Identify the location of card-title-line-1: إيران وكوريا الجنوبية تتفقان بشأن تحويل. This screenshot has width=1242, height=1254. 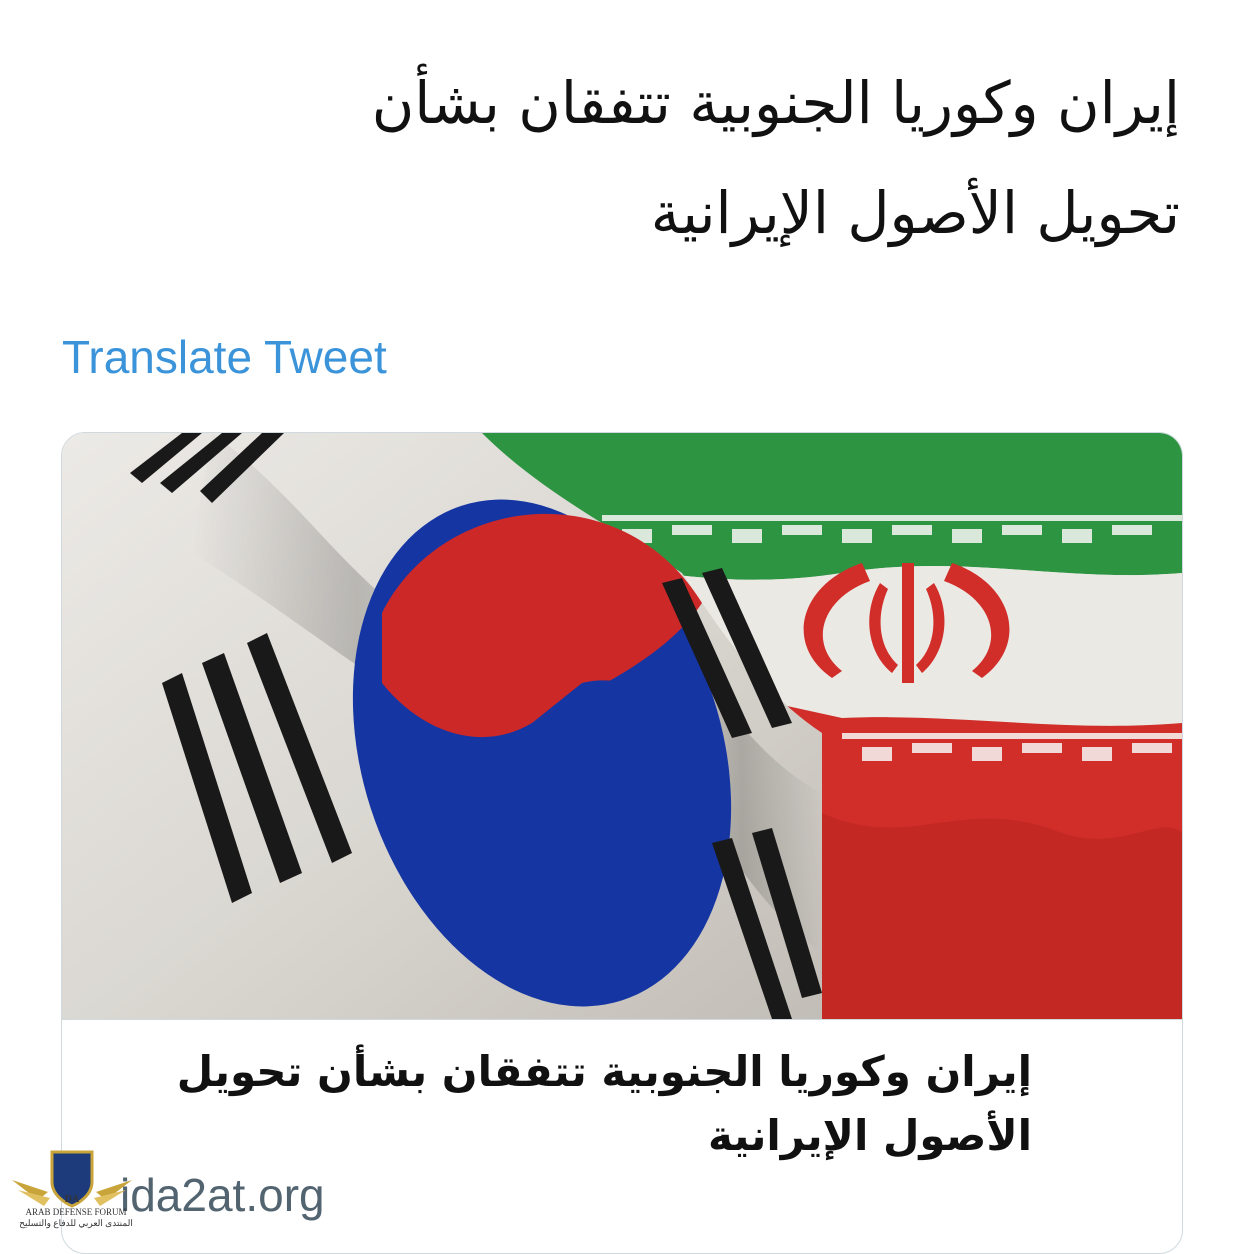
(604, 1071).